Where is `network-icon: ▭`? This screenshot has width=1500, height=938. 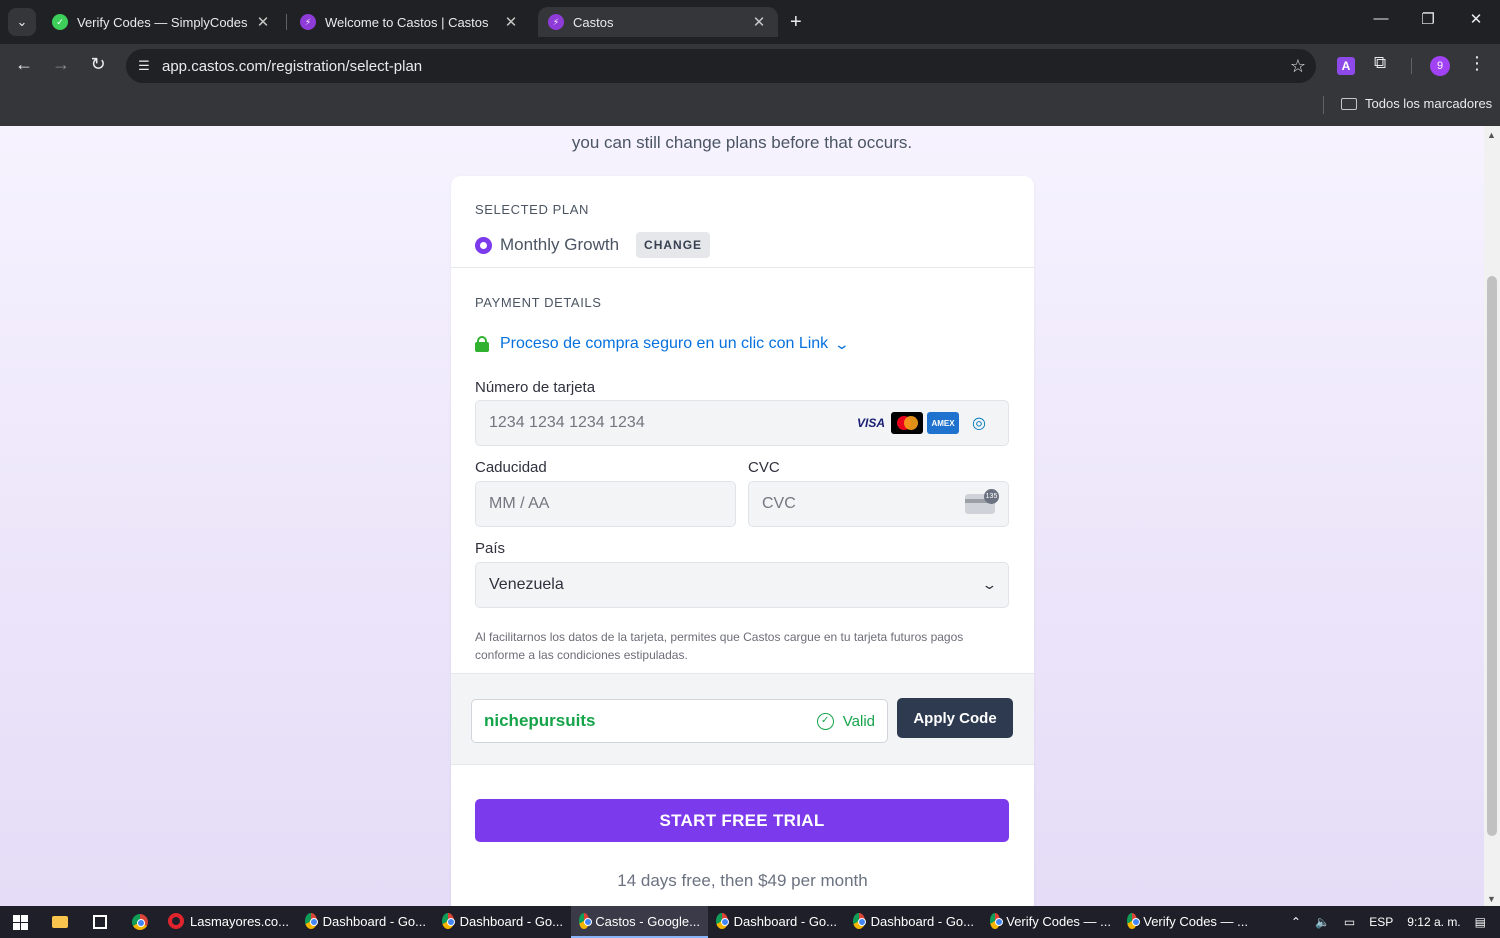
network-icon: ▭ is located at coordinates (1349, 922).